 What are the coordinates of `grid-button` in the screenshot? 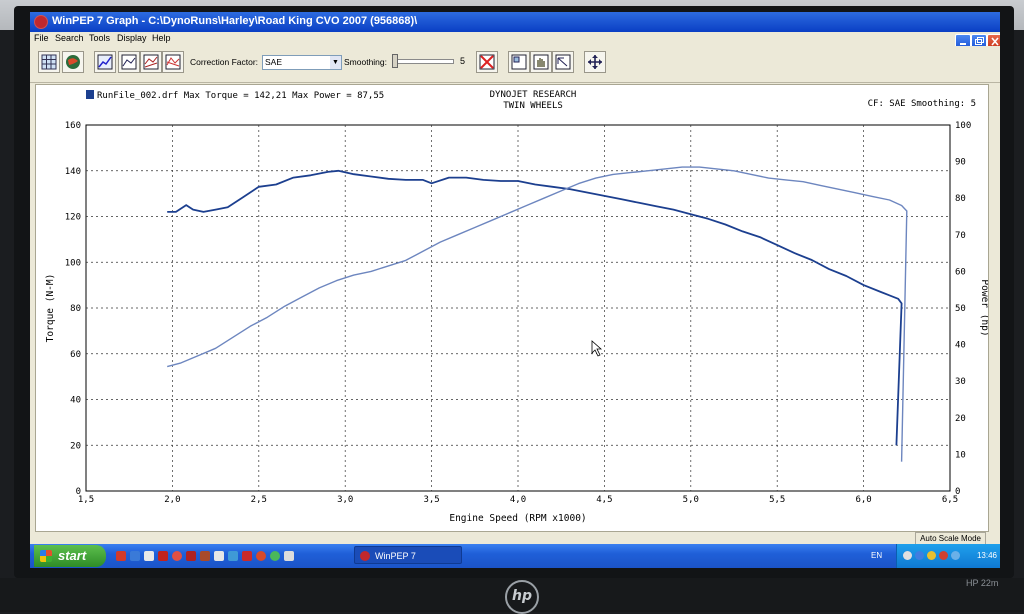 It's located at (49, 62).